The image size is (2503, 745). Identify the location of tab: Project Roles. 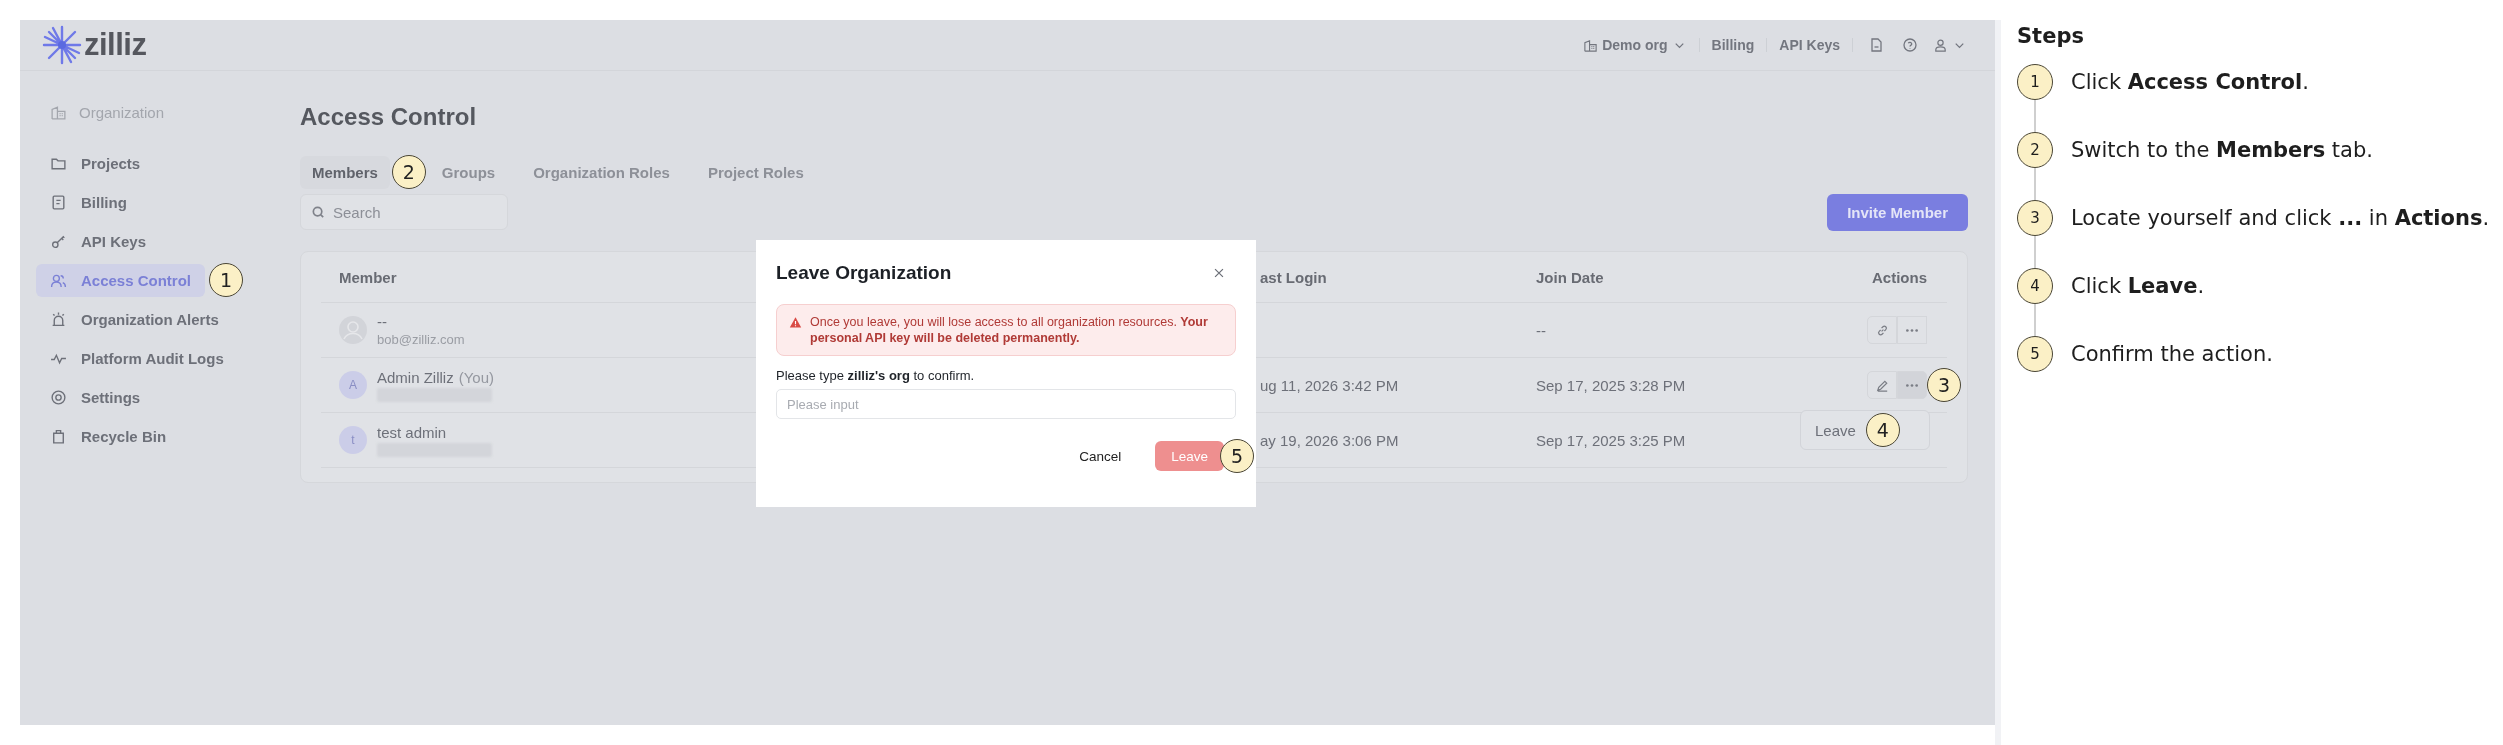
(755, 172).